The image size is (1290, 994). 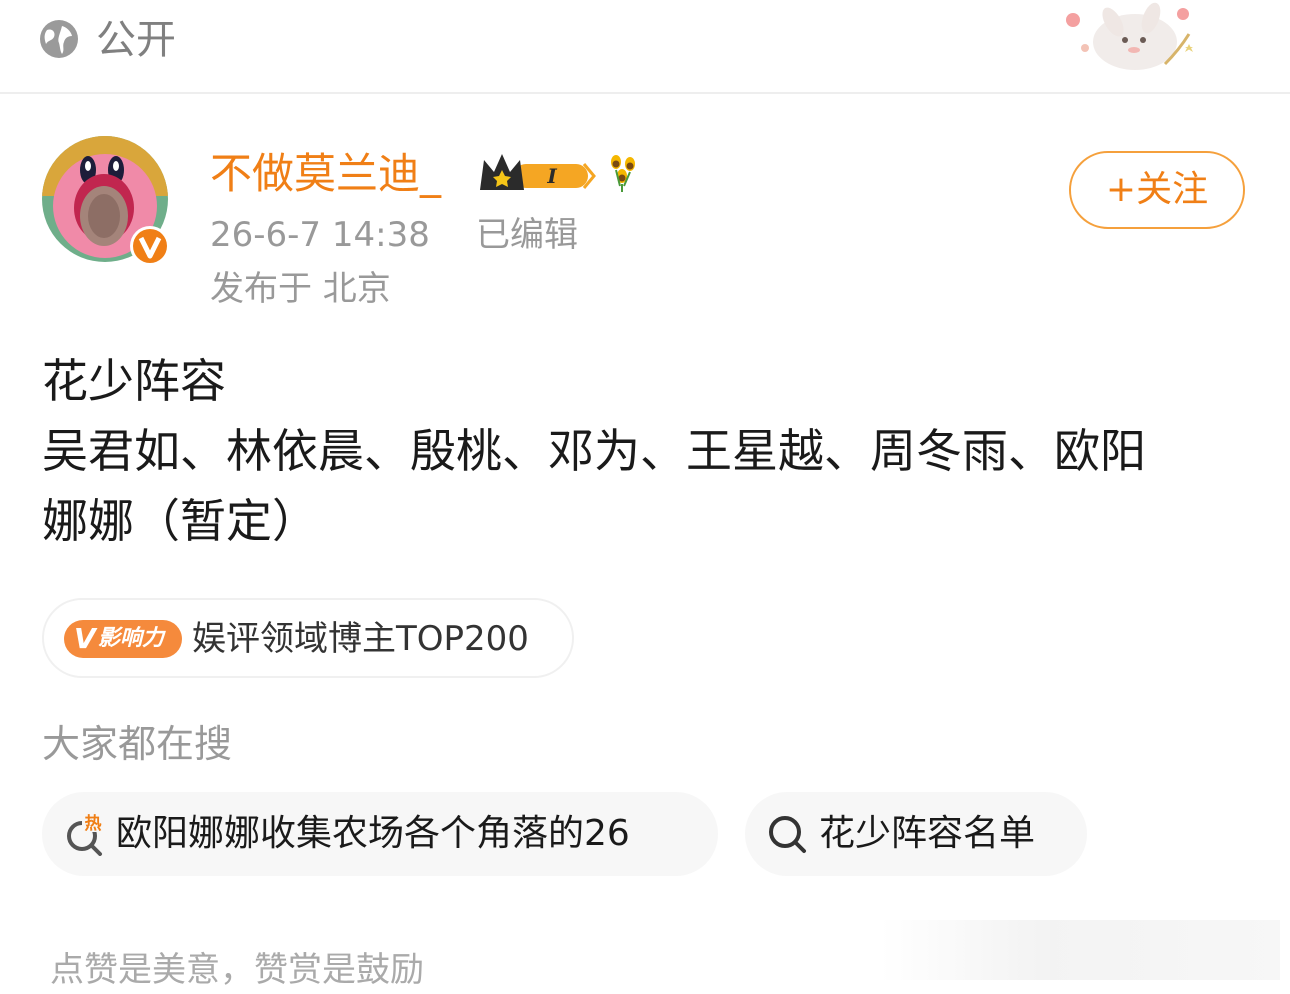 What do you see at coordinates (787, 834) in the screenshot?
I see `search-icon` at bounding box center [787, 834].